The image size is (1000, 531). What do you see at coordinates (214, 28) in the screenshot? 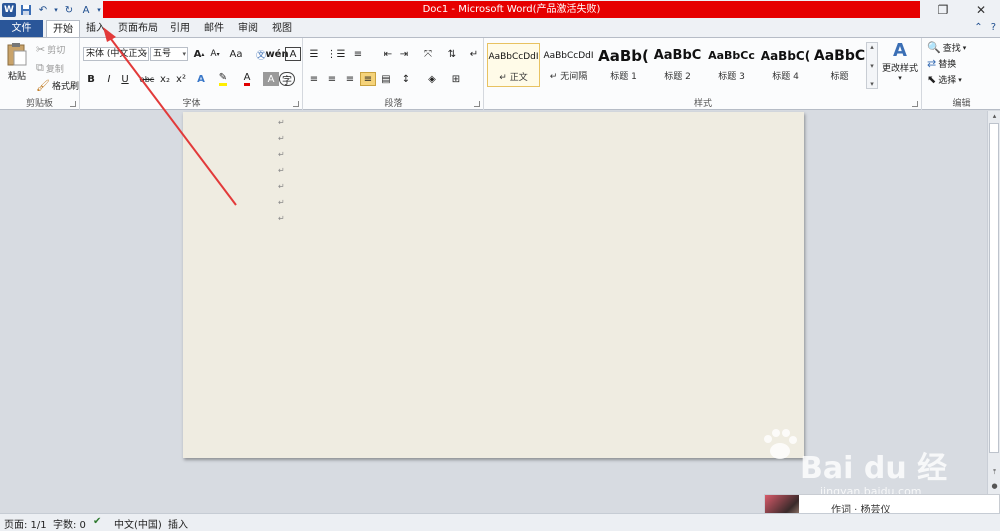
I see `tab-mailings: 邮件` at bounding box center [214, 28].